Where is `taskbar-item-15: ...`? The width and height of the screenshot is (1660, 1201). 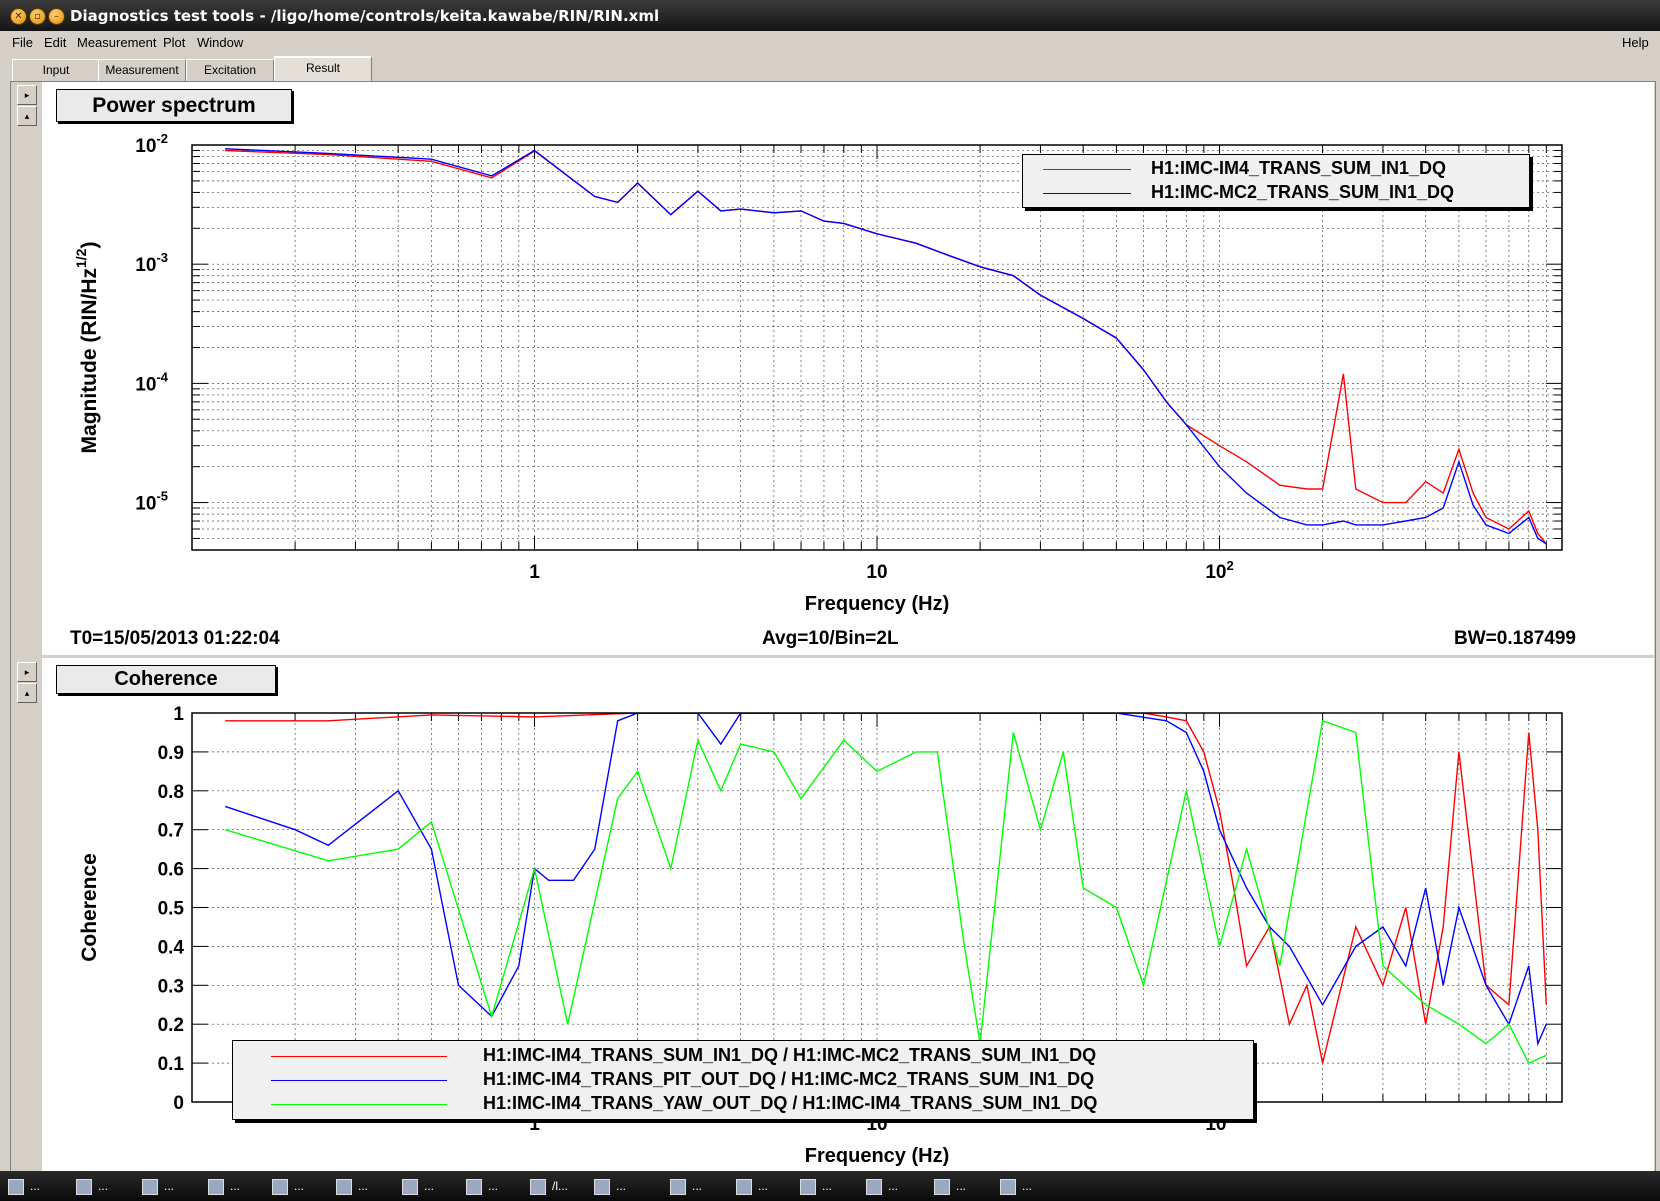
taskbar-item-15: ... is located at coordinates (1016, 1186).